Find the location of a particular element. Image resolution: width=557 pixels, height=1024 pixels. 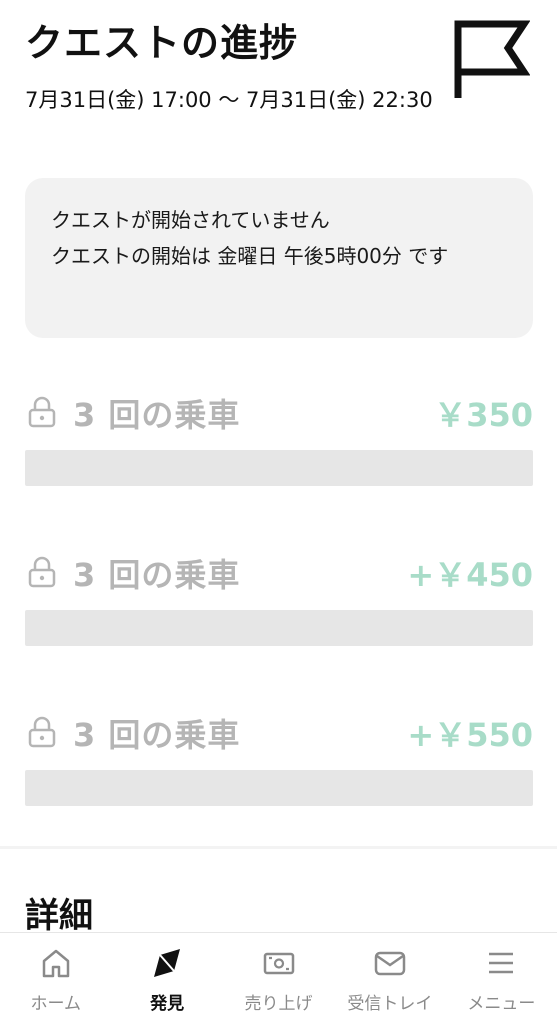

page-title: クエストの進捗 is located at coordinates (162, 43).